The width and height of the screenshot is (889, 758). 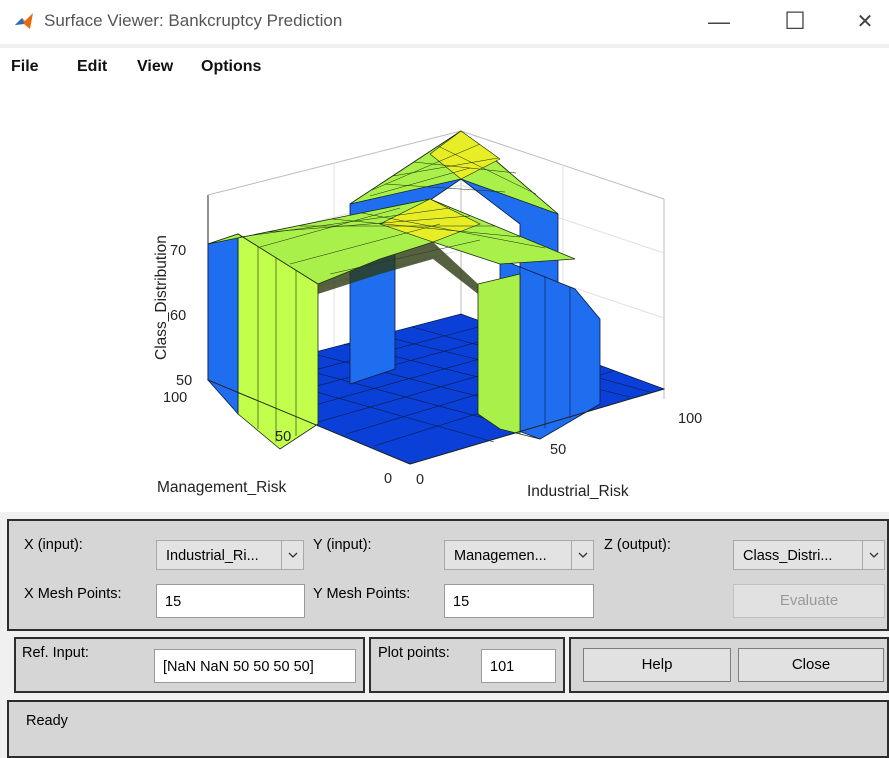 What do you see at coordinates (24, 21) in the screenshot?
I see `matlab-logo-icon` at bounding box center [24, 21].